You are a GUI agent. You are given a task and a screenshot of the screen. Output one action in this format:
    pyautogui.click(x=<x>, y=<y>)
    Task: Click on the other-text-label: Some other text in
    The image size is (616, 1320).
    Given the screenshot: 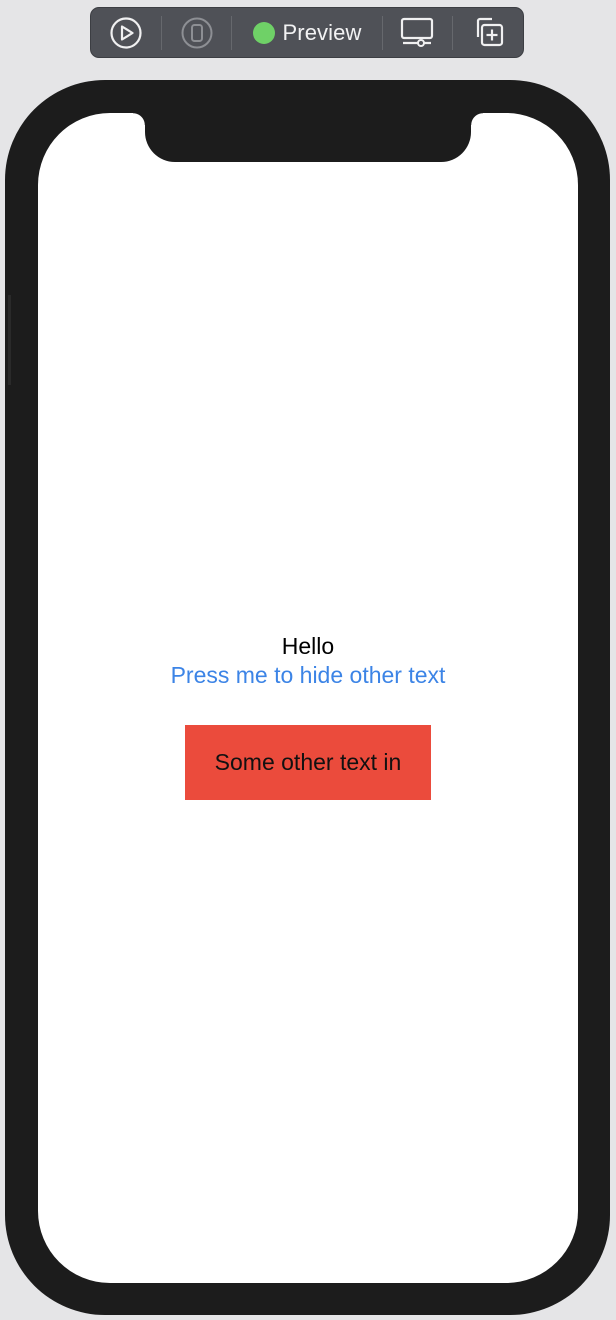 What is the action you would take?
    pyautogui.click(x=308, y=762)
    